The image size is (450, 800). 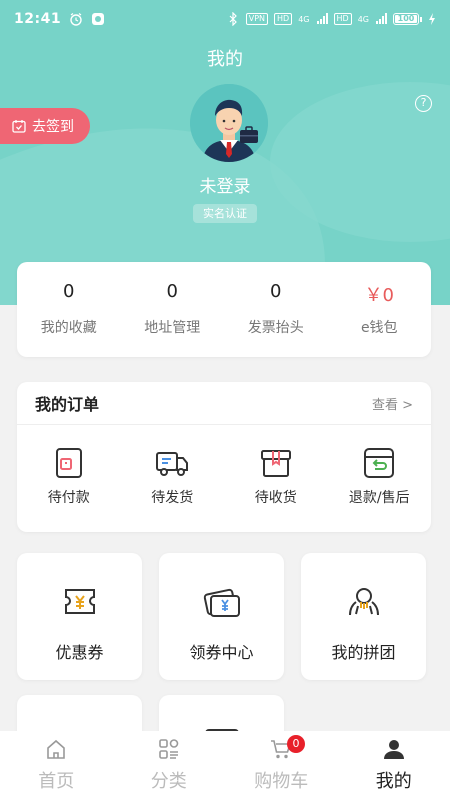 I want to click on tab-cart: 购物车, so click(x=281, y=765).